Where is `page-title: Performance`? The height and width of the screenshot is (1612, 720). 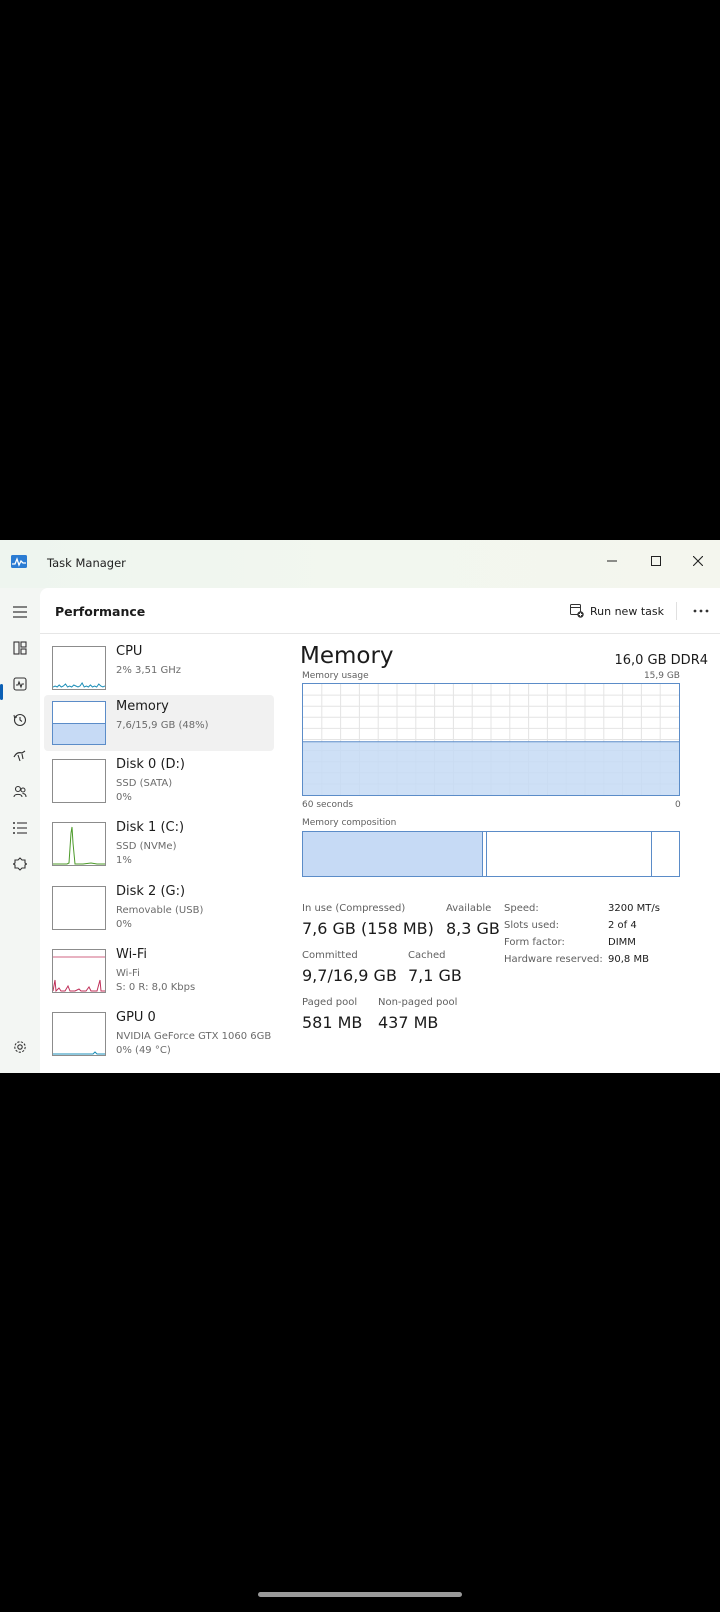
page-title: Performance is located at coordinates (100, 611).